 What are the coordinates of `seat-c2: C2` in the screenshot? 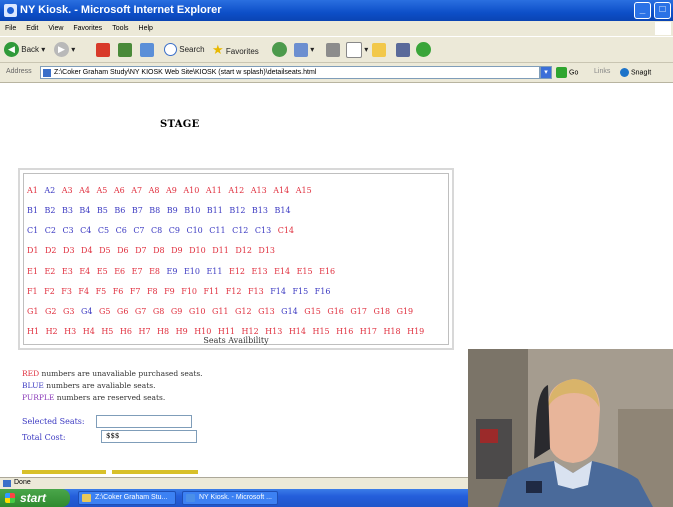 It's located at (50, 231).